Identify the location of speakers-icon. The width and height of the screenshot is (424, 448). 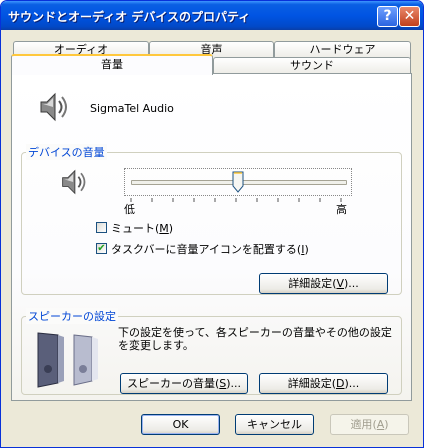
(67, 360).